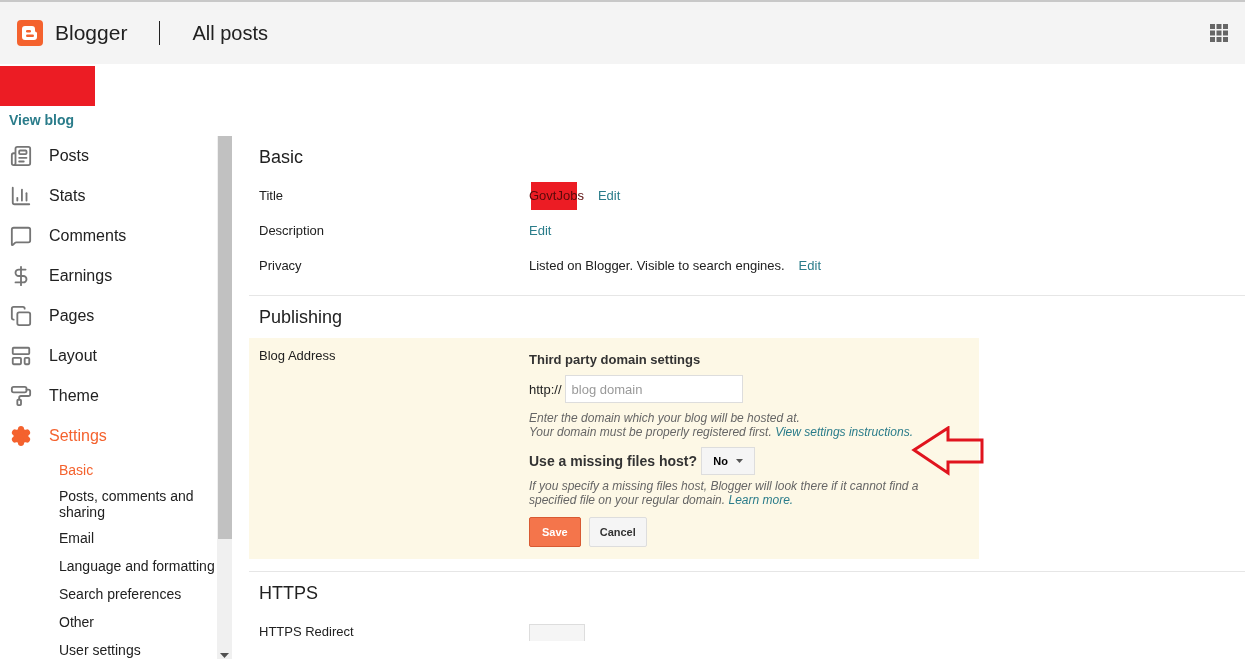  I want to click on sidebar-item: Pages, so click(108, 316).